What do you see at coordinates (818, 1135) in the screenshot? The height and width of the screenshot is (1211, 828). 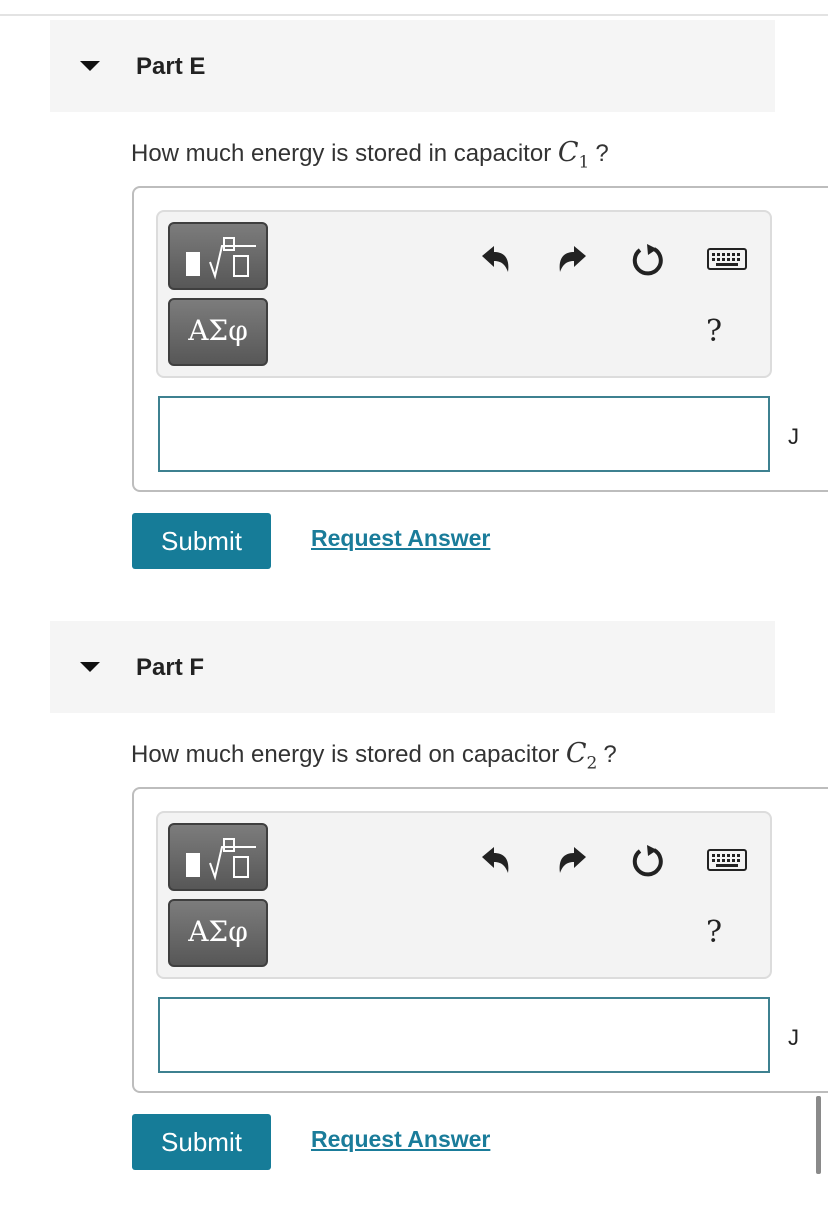 I see `scrollbar` at bounding box center [818, 1135].